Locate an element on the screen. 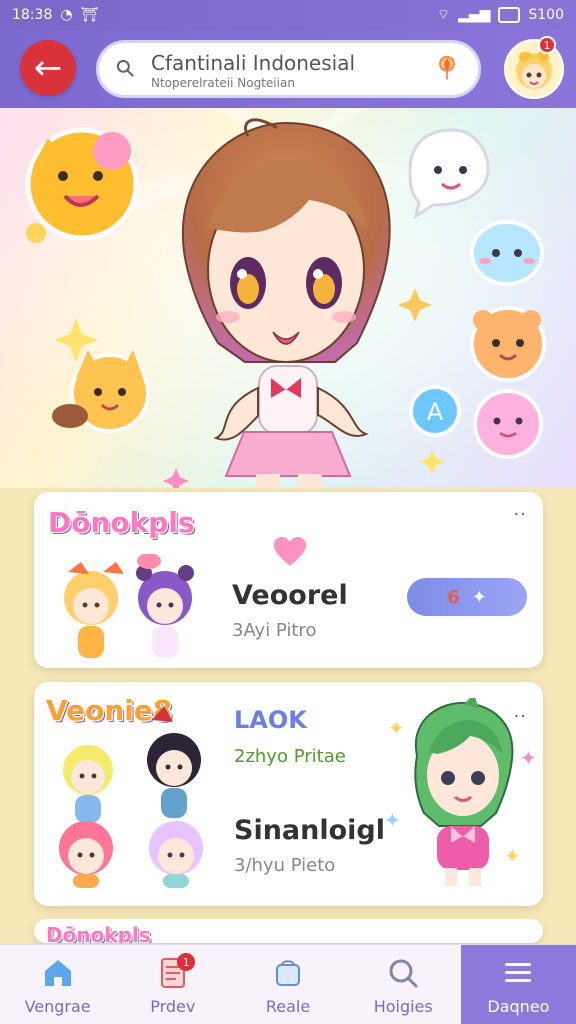 The image size is (576, 1024). sticker-pink-blob is located at coordinates (508, 424).